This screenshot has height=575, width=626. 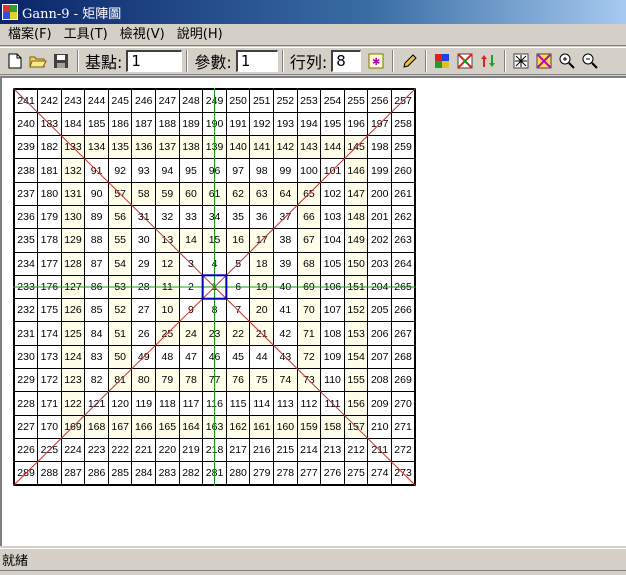 What do you see at coordinates (144, 124) in the screenshot?
I see `grid-cell: 187` at bounding box center [144, 124].